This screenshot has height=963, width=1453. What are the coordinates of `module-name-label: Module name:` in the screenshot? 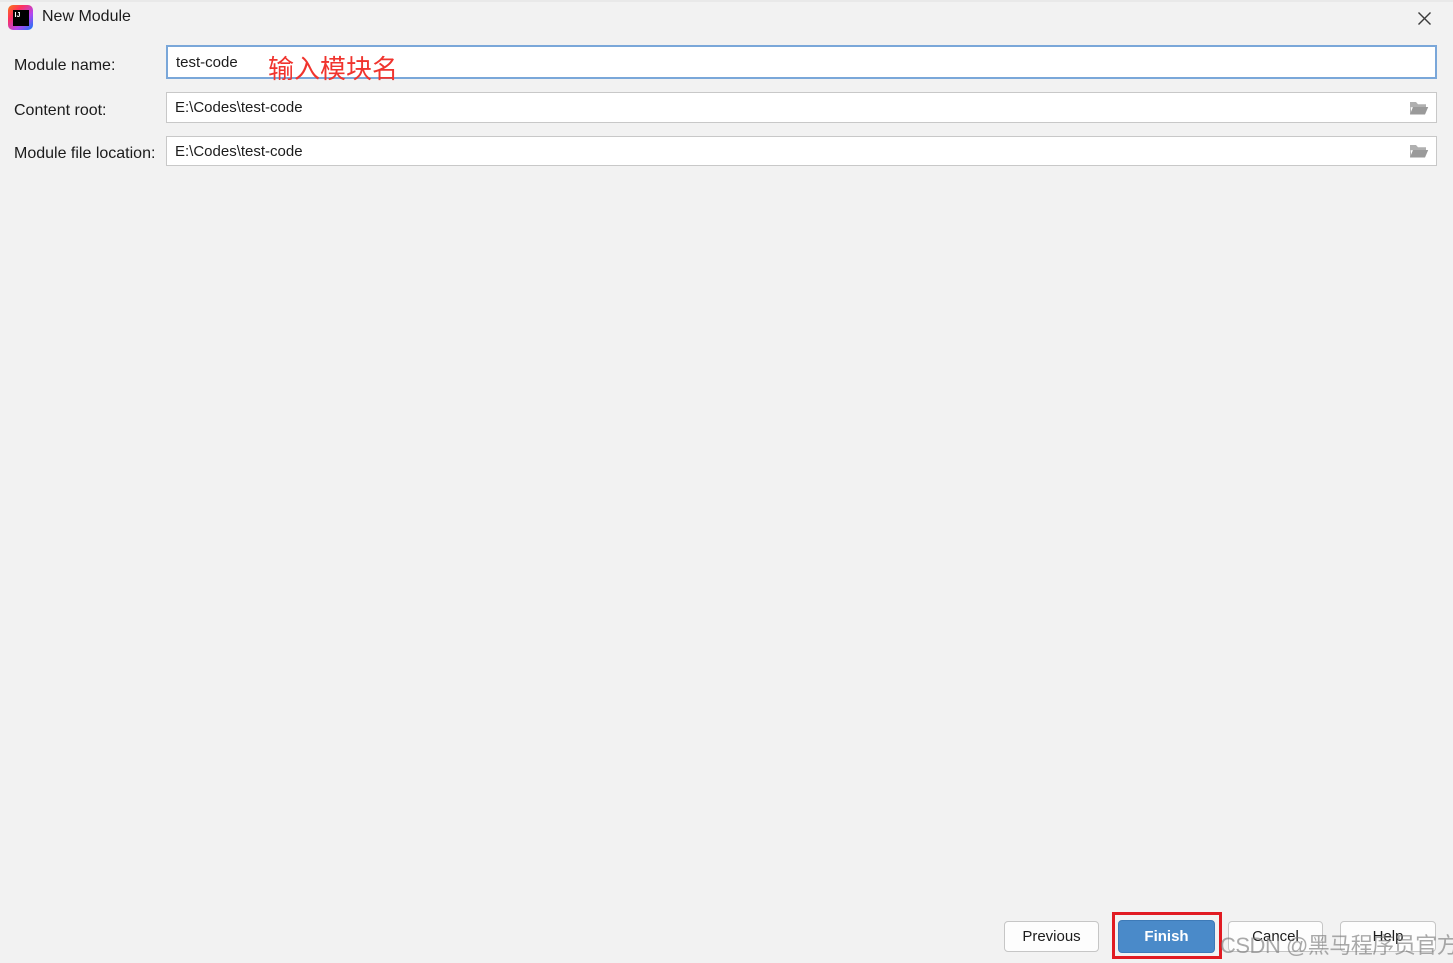 It's located at (65, 65).